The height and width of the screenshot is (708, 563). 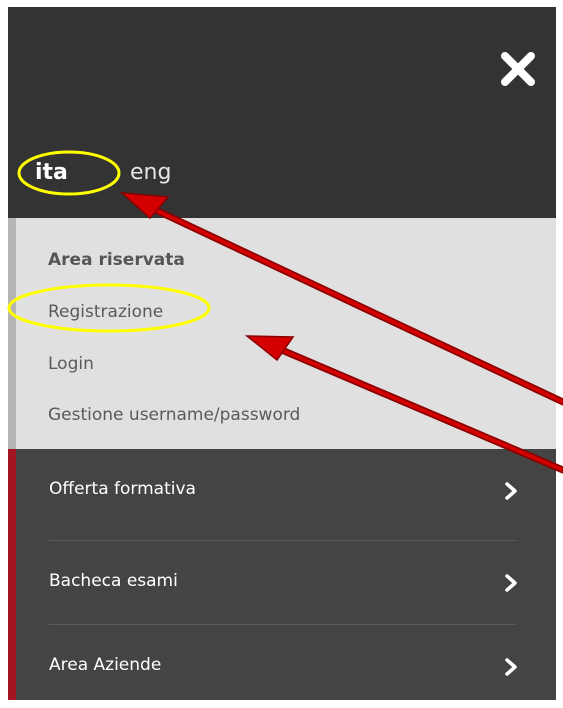 I want to click on login-link: Login, so click(x=71, y=364).